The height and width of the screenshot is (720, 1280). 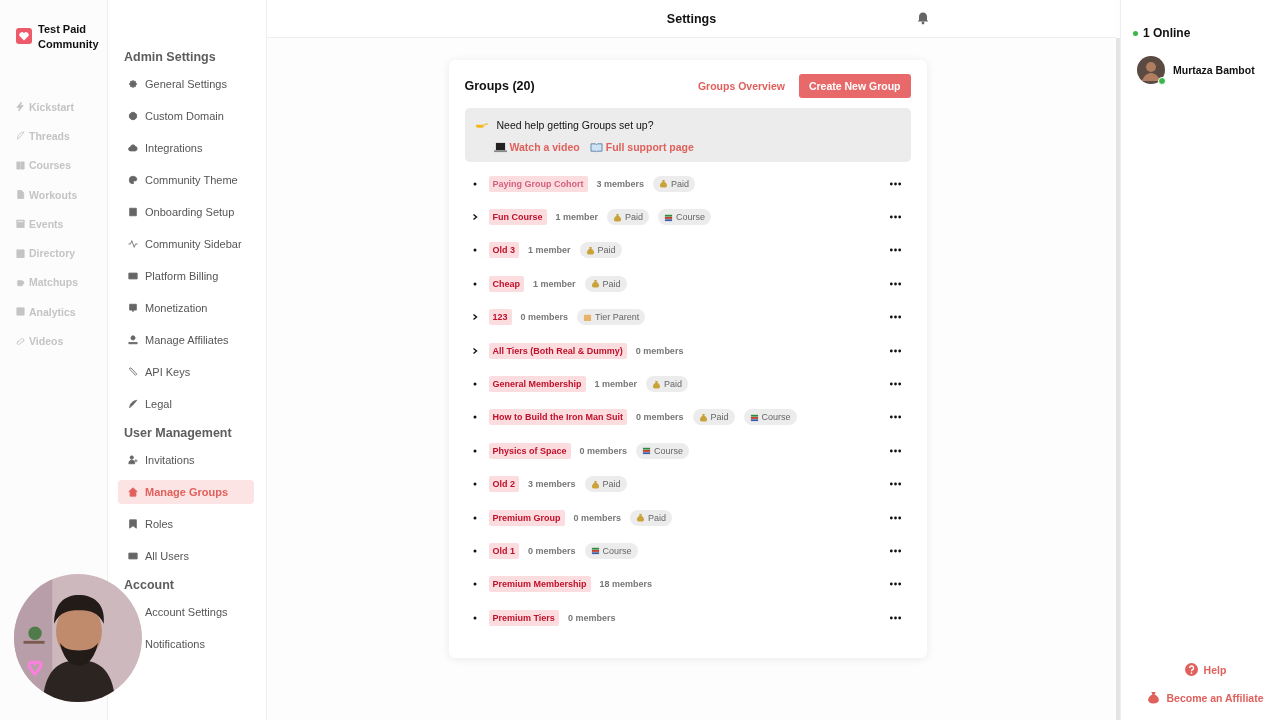 What do you see at coordinates (1215, 697) in the screenshot?
I see `affiliate-link: Become an Affiliate` at bounding box center [1215, 697].